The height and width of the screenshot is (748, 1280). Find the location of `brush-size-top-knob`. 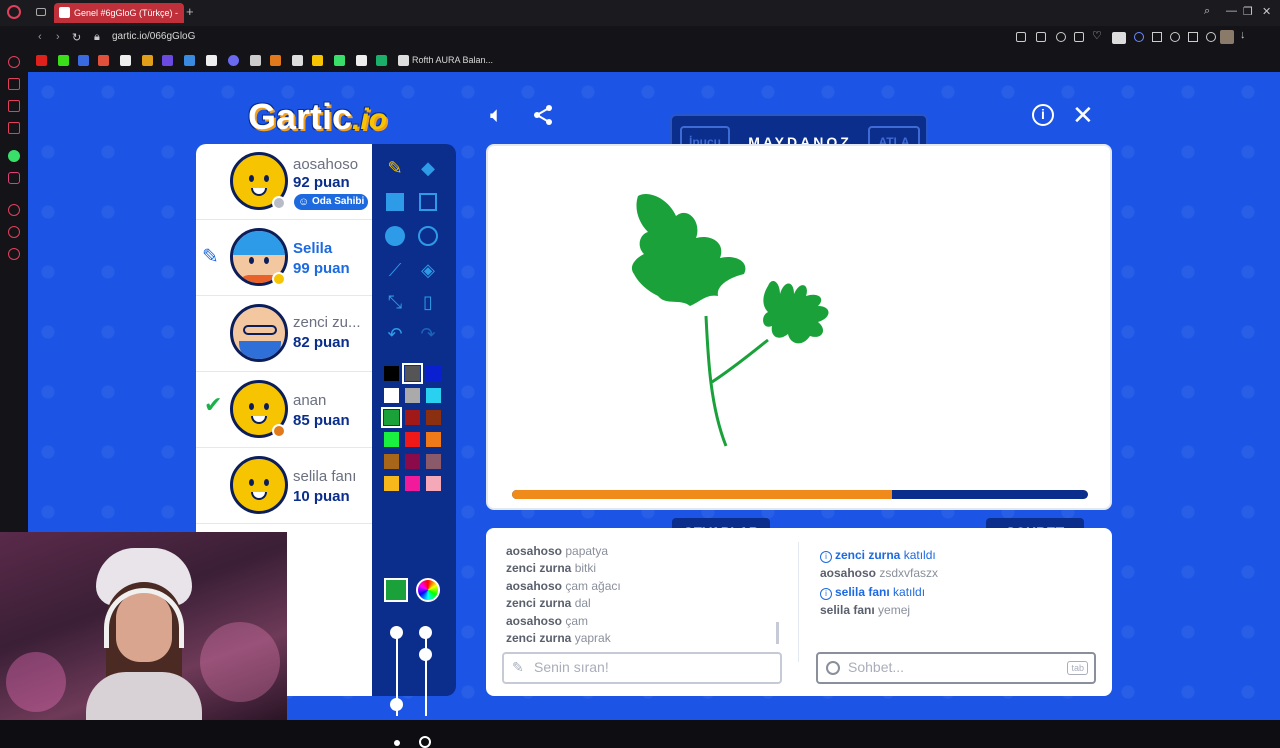

brush-size-top-knob is located at coordinates (396, 632).